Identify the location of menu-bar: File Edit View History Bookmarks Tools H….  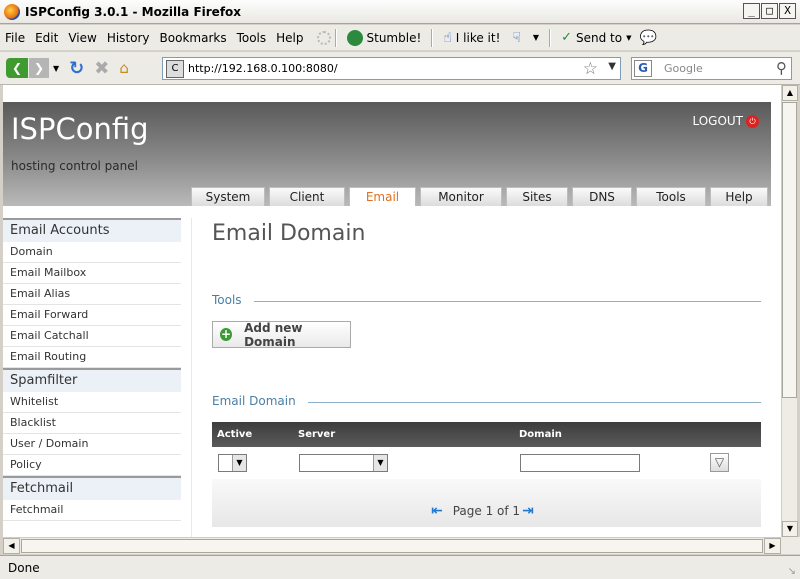
(400, 38).